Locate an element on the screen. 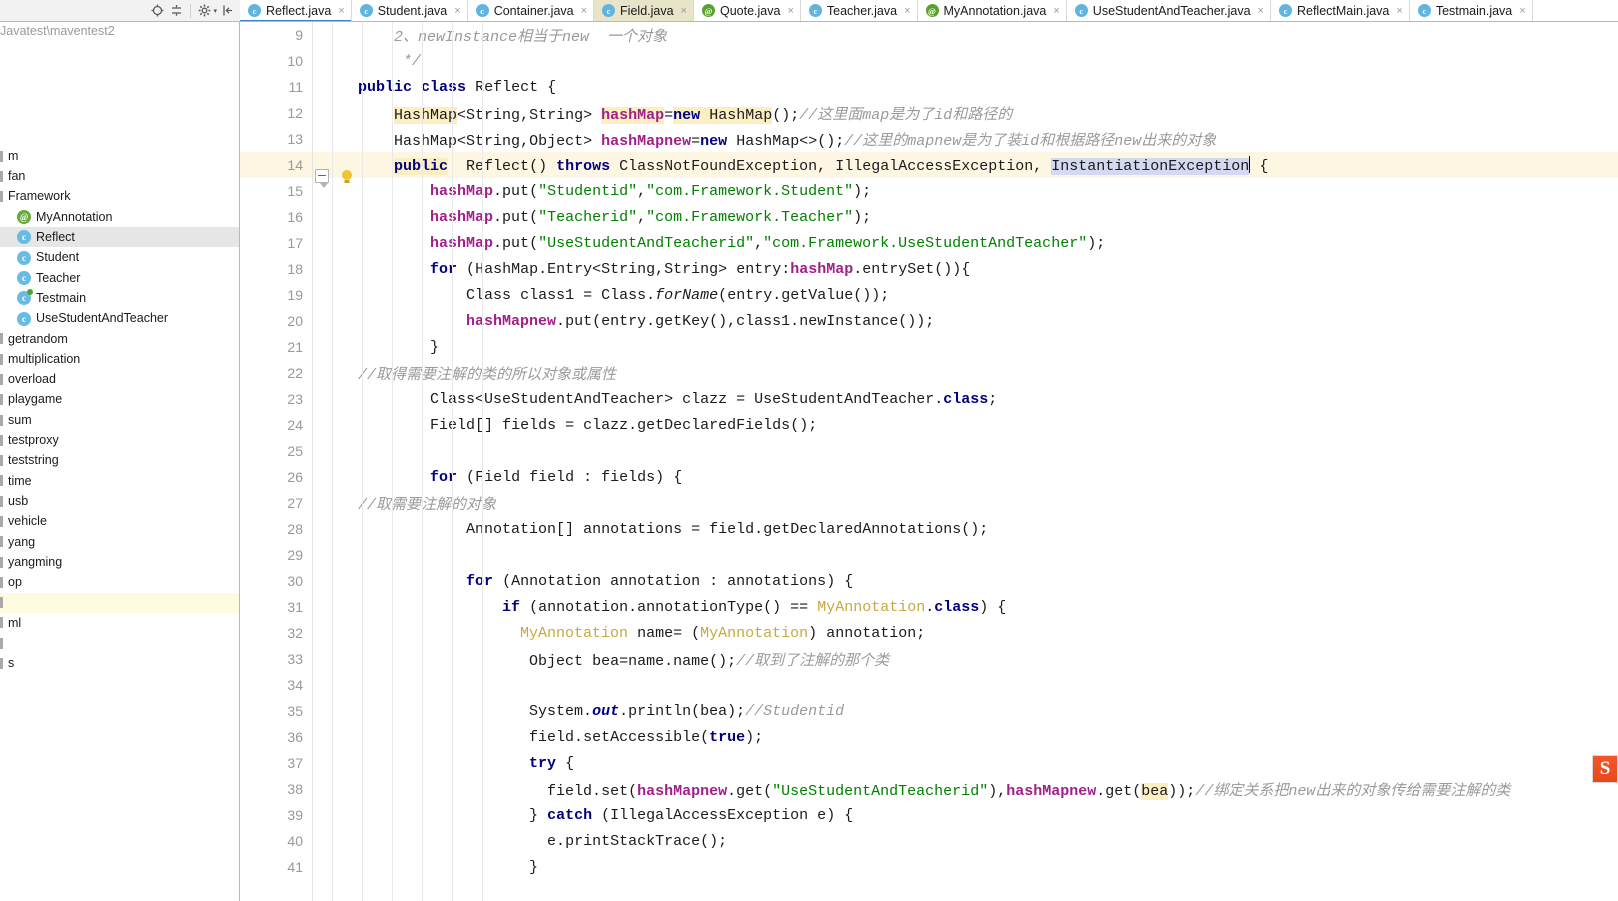  code-line: 37 try { is located at coordinates (929, 763).